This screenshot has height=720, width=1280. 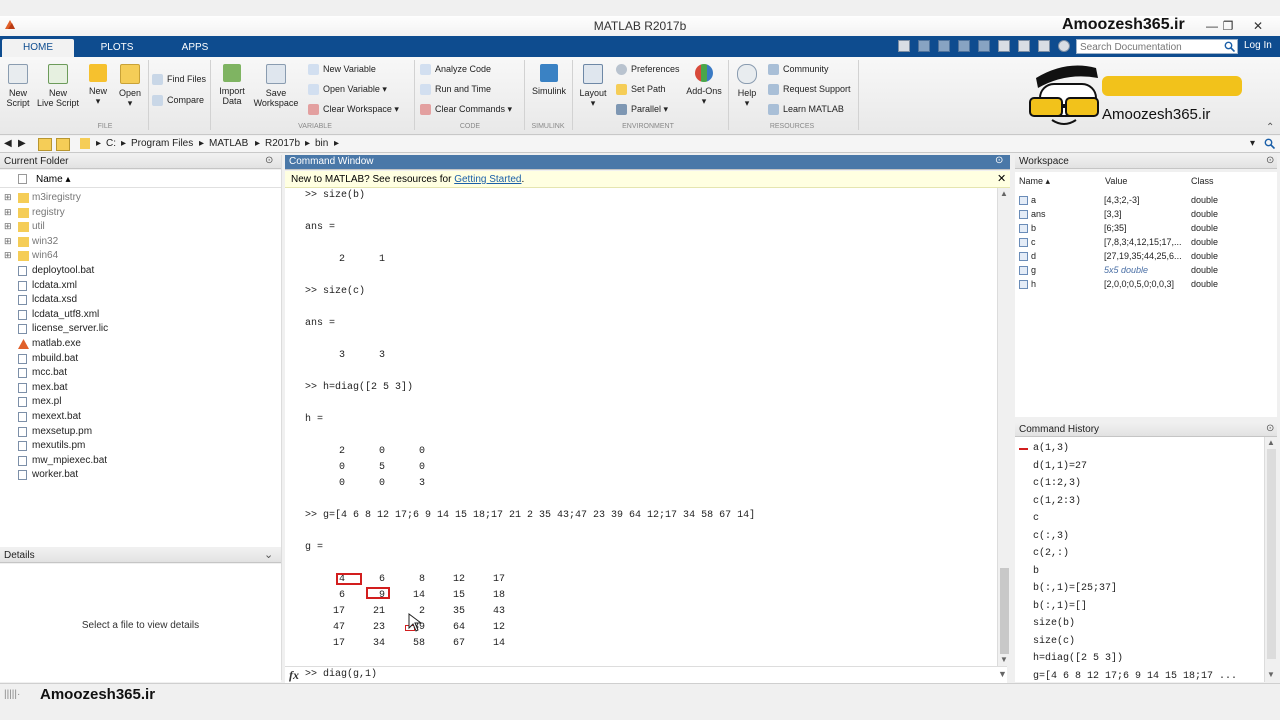 What do you see at coordinates (38, 226) in the screenshot?
I see `folder-list-item: util` at bounding box center [38, 226].